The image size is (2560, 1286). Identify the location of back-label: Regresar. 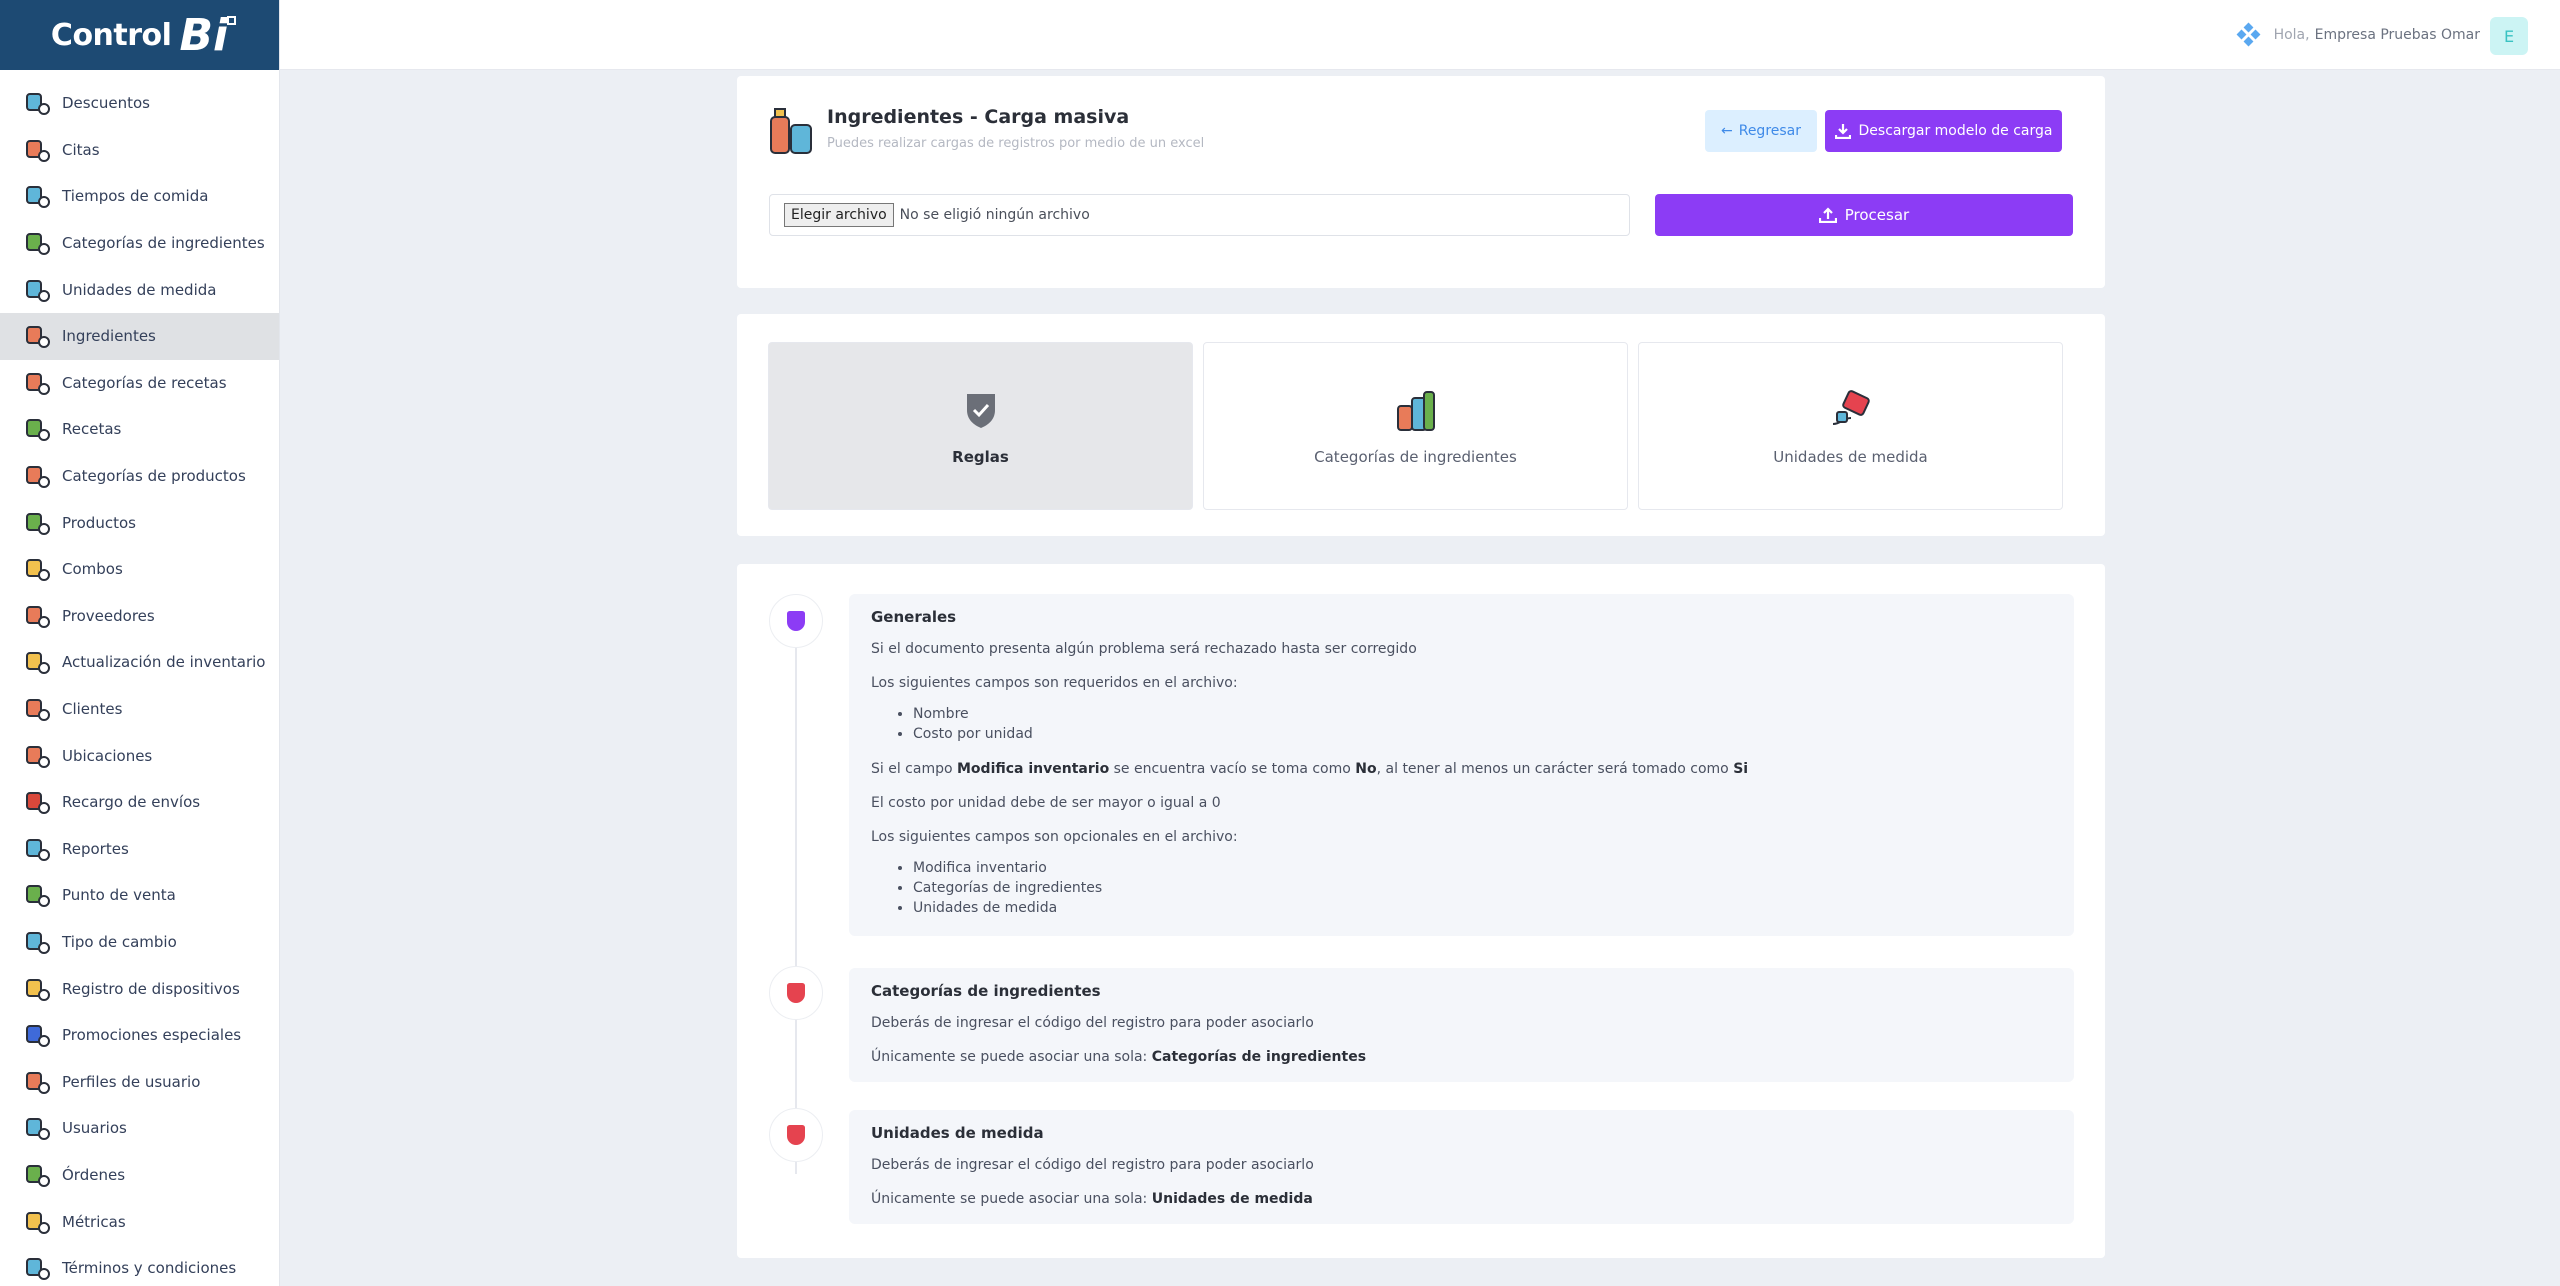
(1770, 131).